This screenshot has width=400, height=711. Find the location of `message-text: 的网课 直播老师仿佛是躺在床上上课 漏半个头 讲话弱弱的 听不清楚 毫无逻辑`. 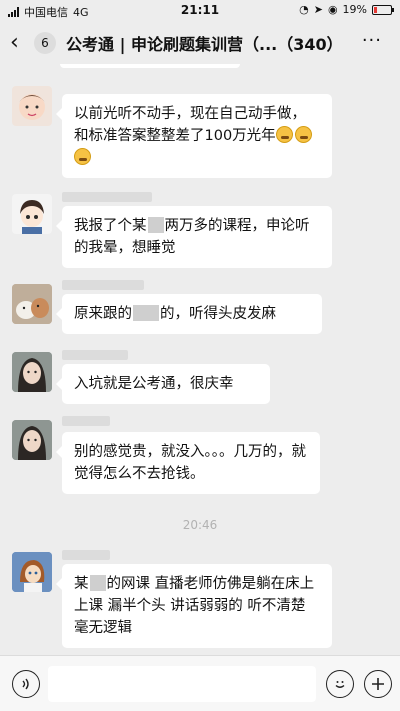

message-text: 的网课 直播老师仿佛是躺在床上上课 漏半个头 讲话弱弱的 听不清楚 毫无逻辑 is located at coordinates (194, 606).